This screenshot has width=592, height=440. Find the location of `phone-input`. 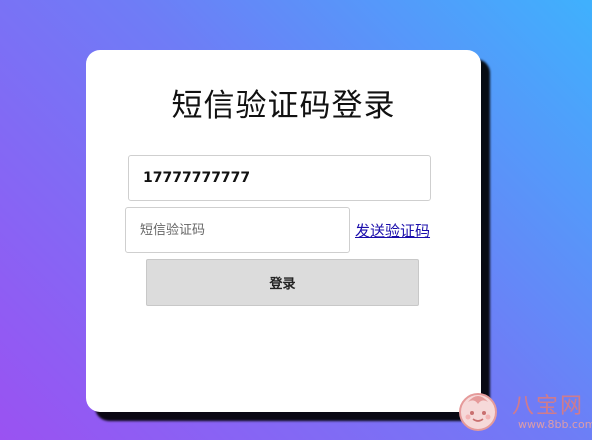

phone-input is located at coordinates (279, 178).